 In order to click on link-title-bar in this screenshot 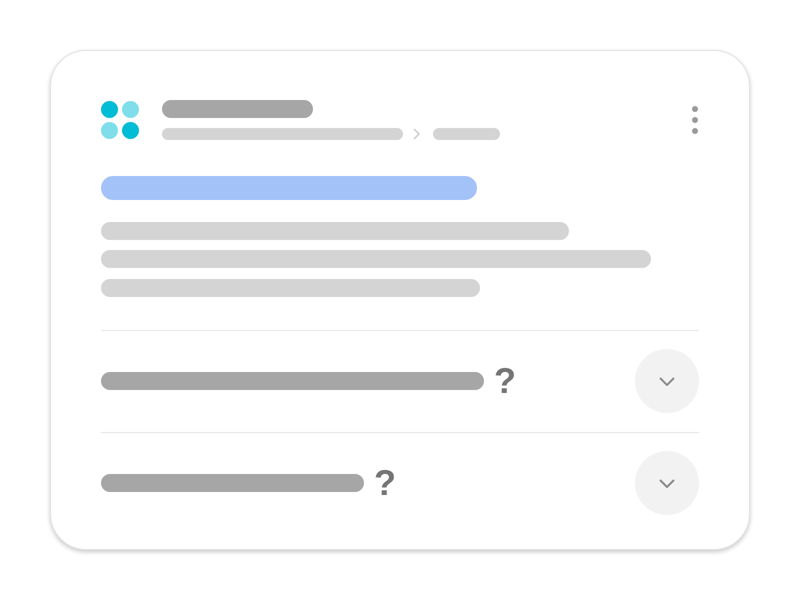, I will do `click(289, 188)`.